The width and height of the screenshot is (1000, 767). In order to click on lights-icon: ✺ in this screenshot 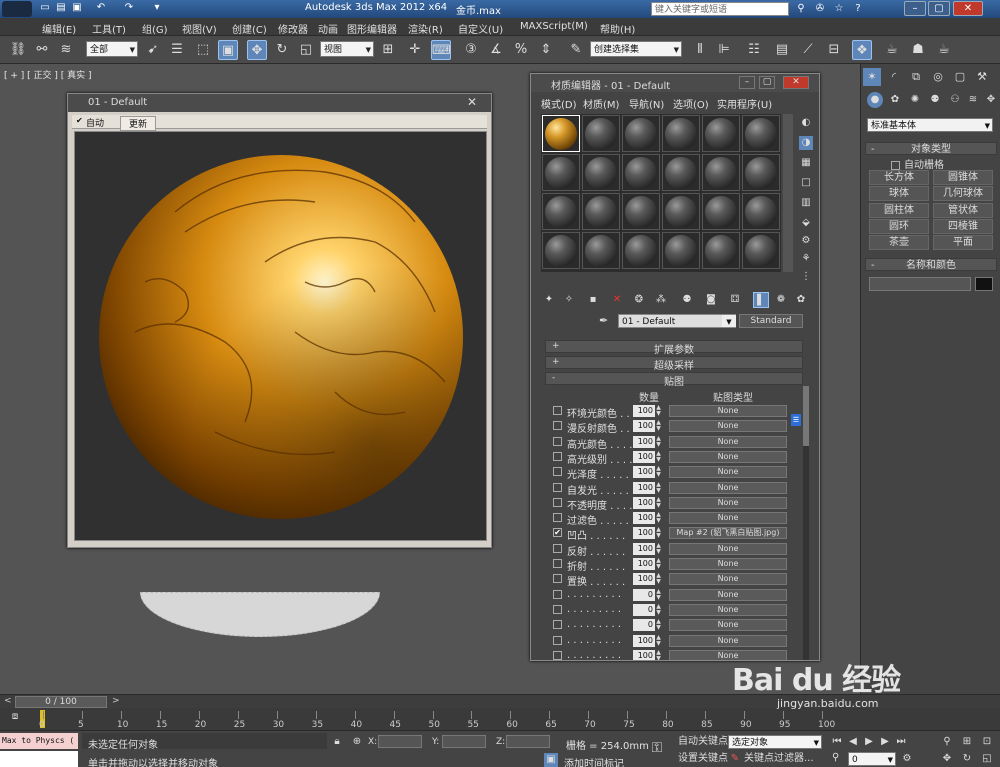, I will do `click(915, 100)`.